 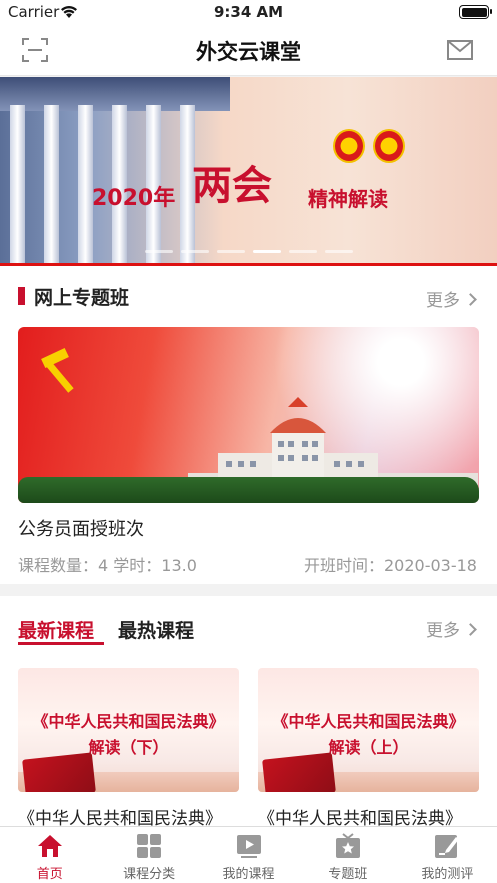 What do you see at coordinates (21, 296) in the screenshot?
I see `section-marker` at bounding box center [21, 296].